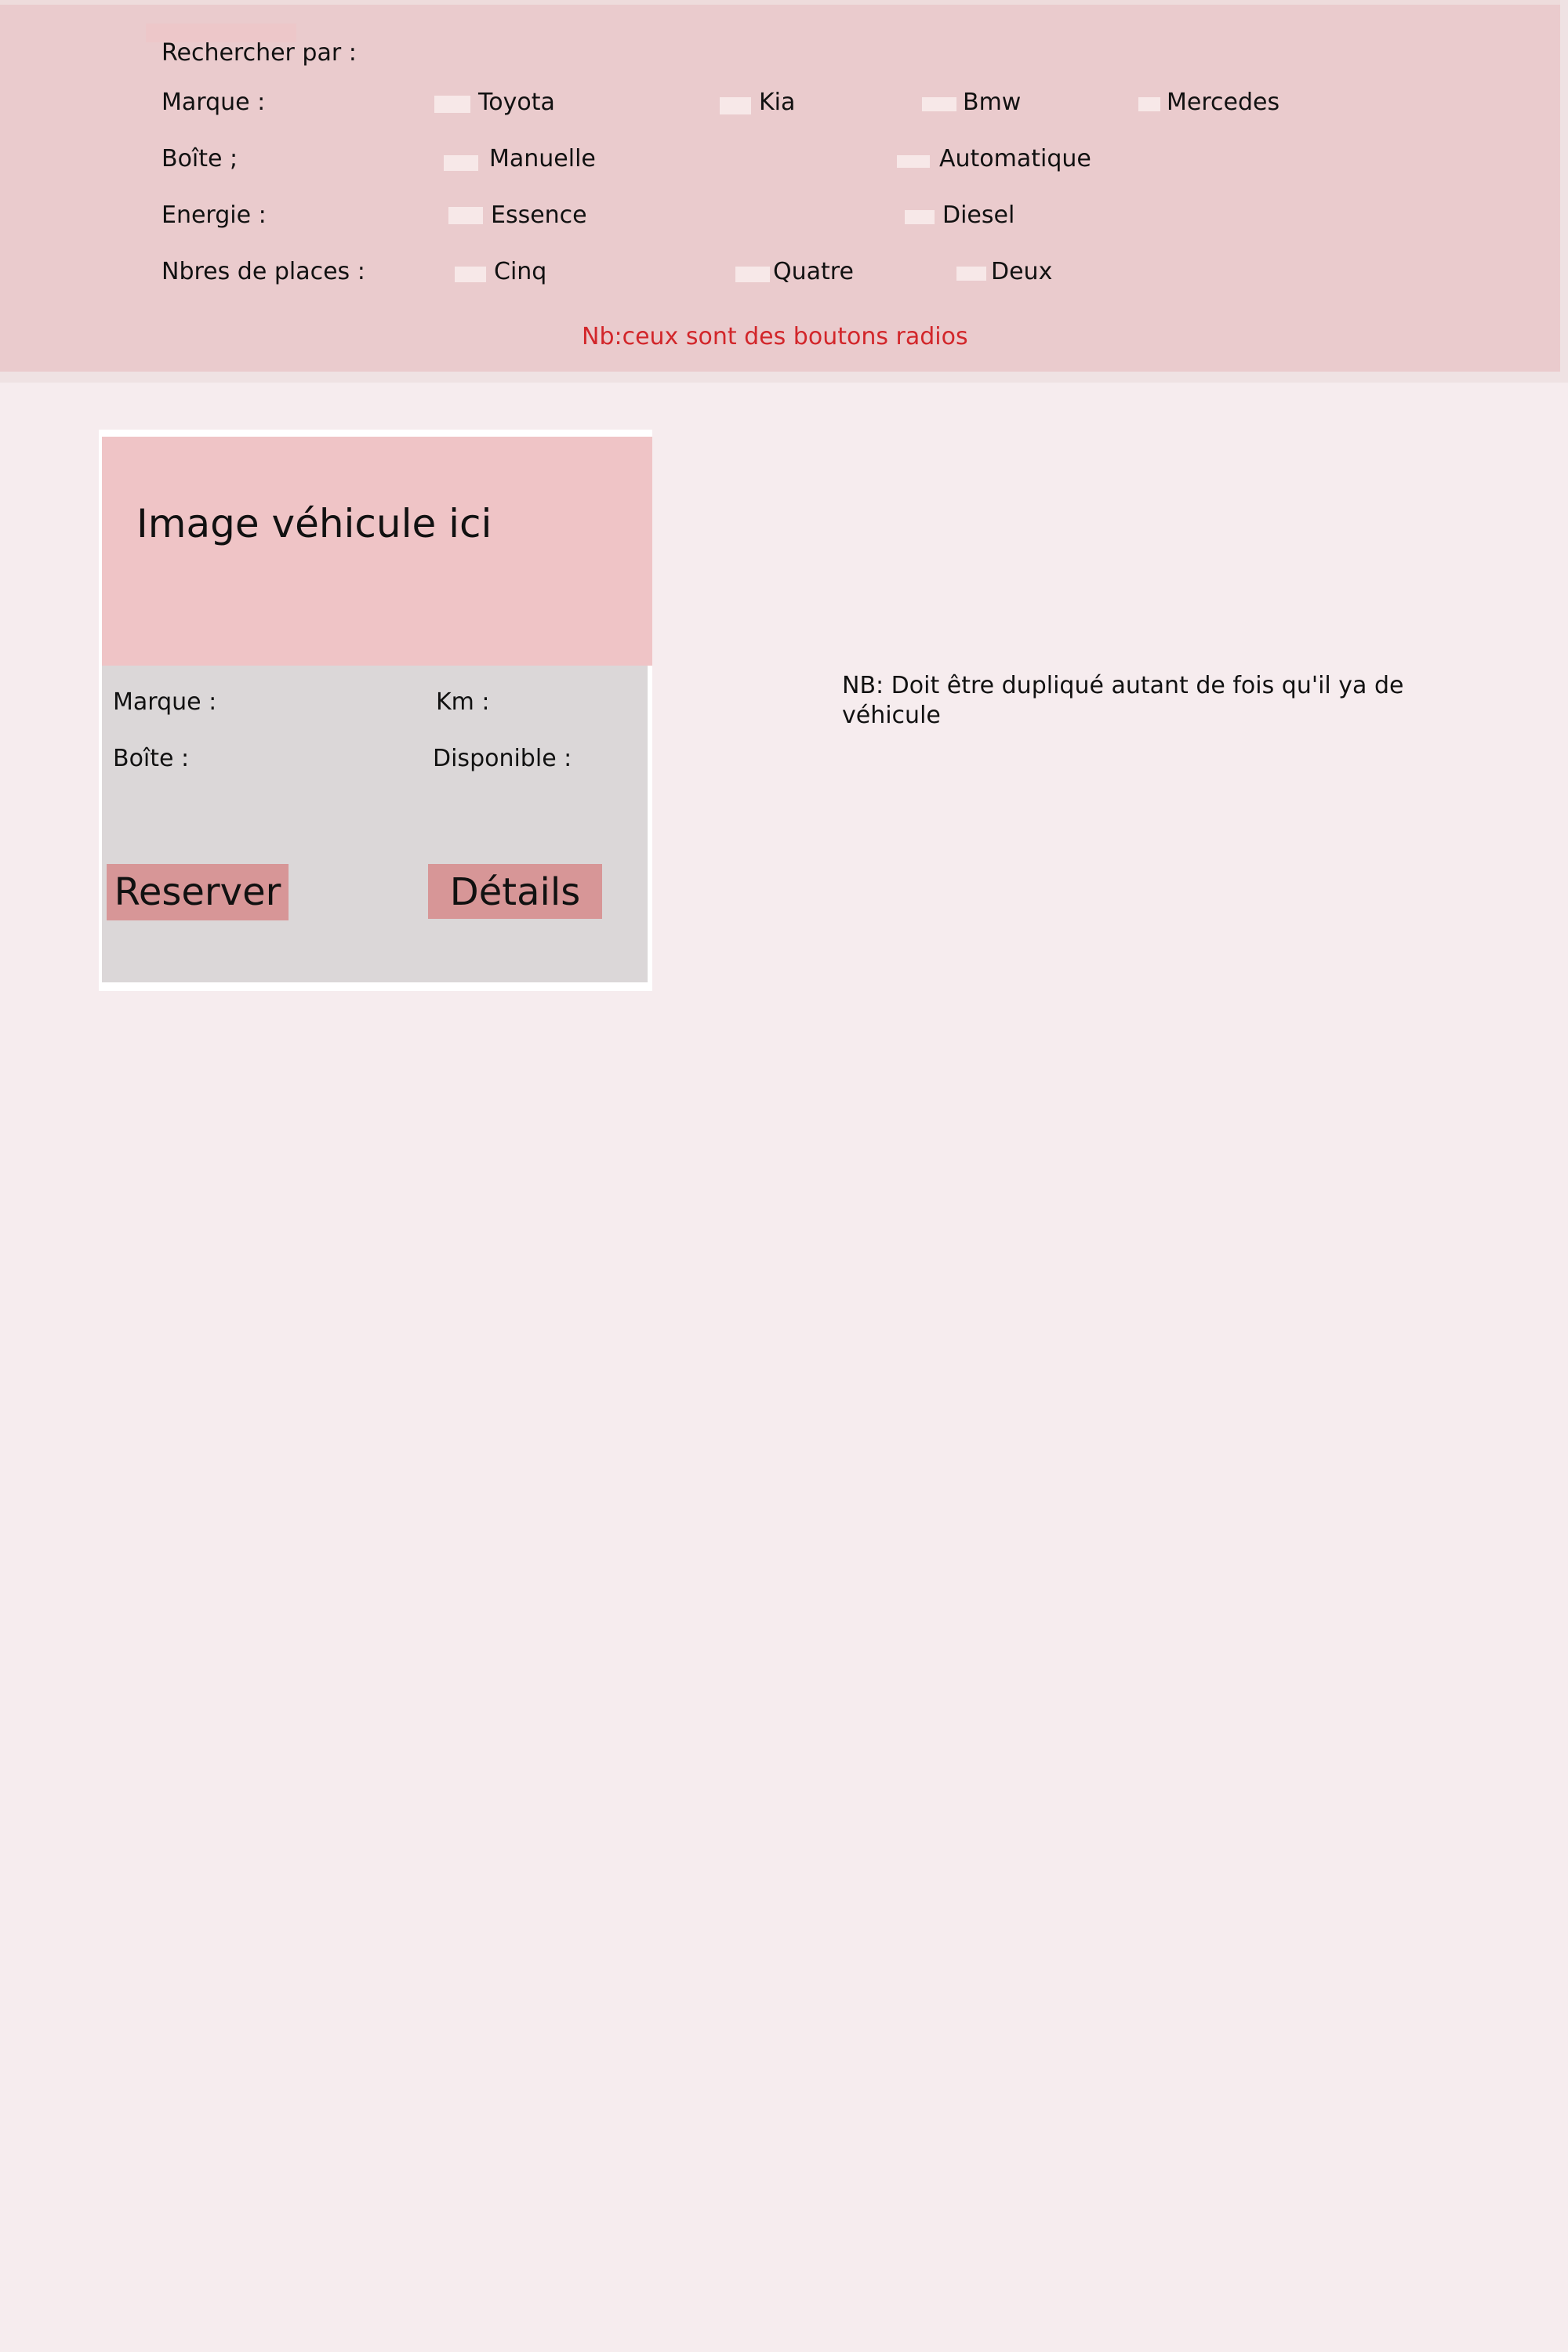  Describe the element at coordinates (151, 758) in the screenshot. I see `card-gearbox-label: Boîte :` at that location.